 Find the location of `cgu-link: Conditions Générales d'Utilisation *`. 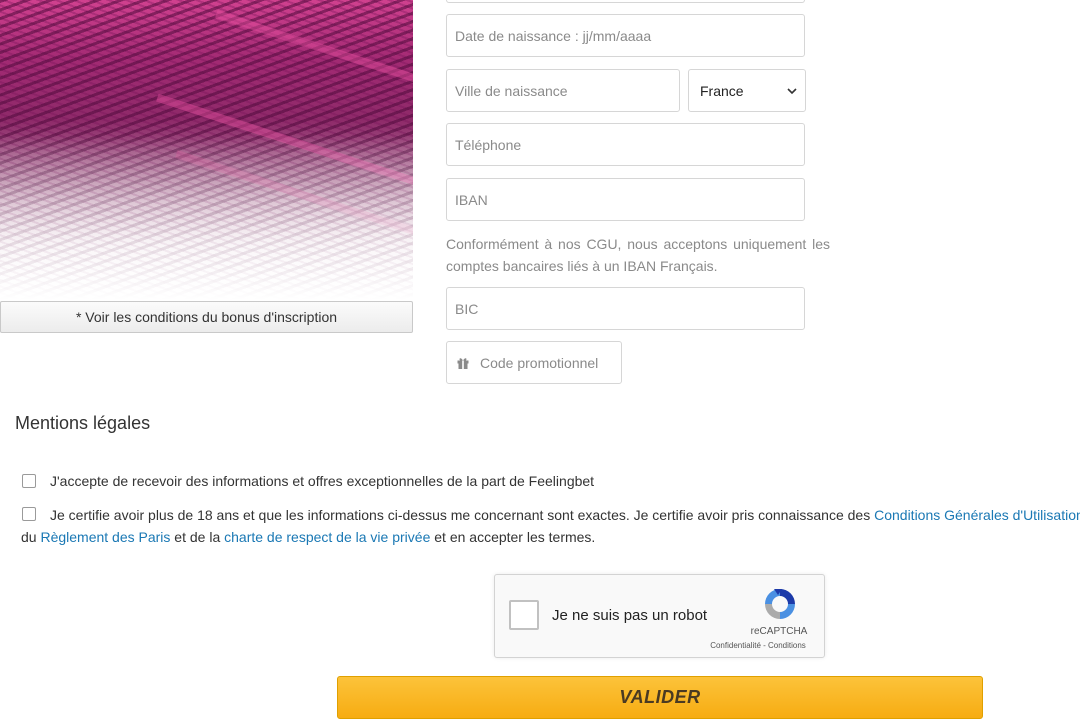

cgu-link: Conditions Générales d'Utilisation * is located at coordinates (977, 515).